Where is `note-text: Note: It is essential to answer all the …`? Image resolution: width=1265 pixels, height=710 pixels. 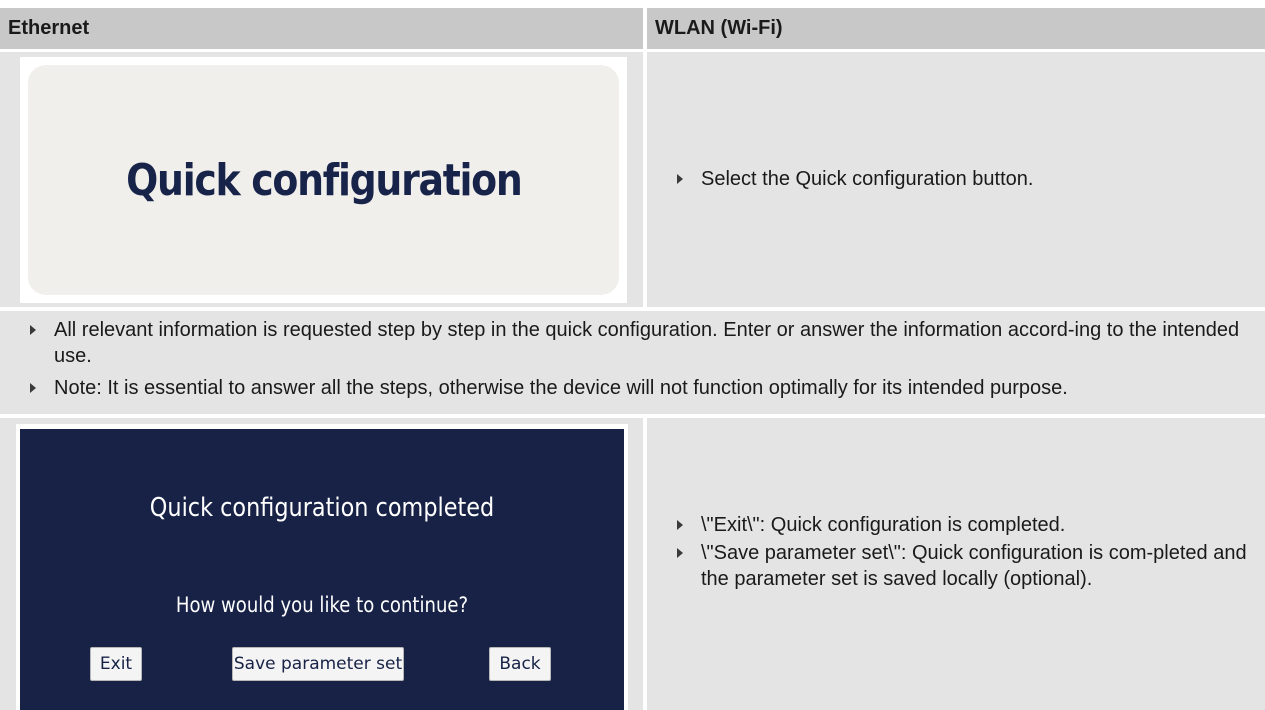 note-text: Note: It is essential to answer all the … is located at coordinates (561, 388).